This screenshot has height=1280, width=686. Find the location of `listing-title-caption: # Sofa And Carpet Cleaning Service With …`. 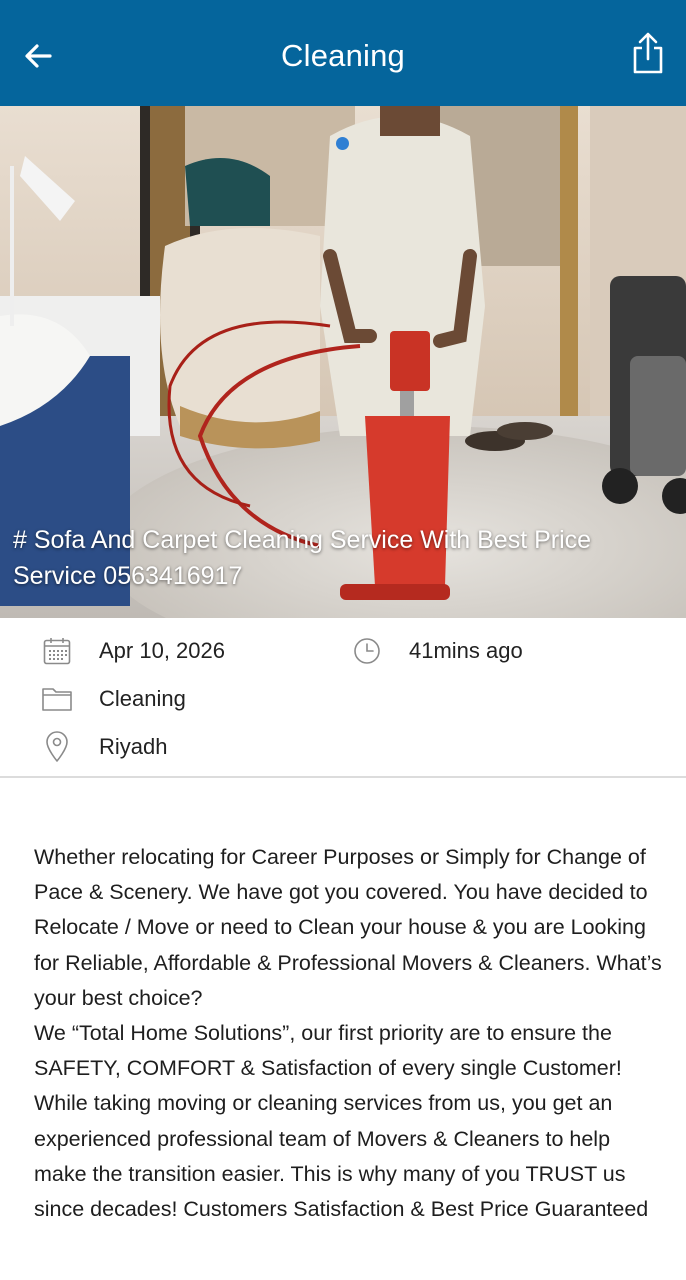

listing-title-caption: # Sofa And Carpet Cleaning Service With … is located at coordinates (329, 558).